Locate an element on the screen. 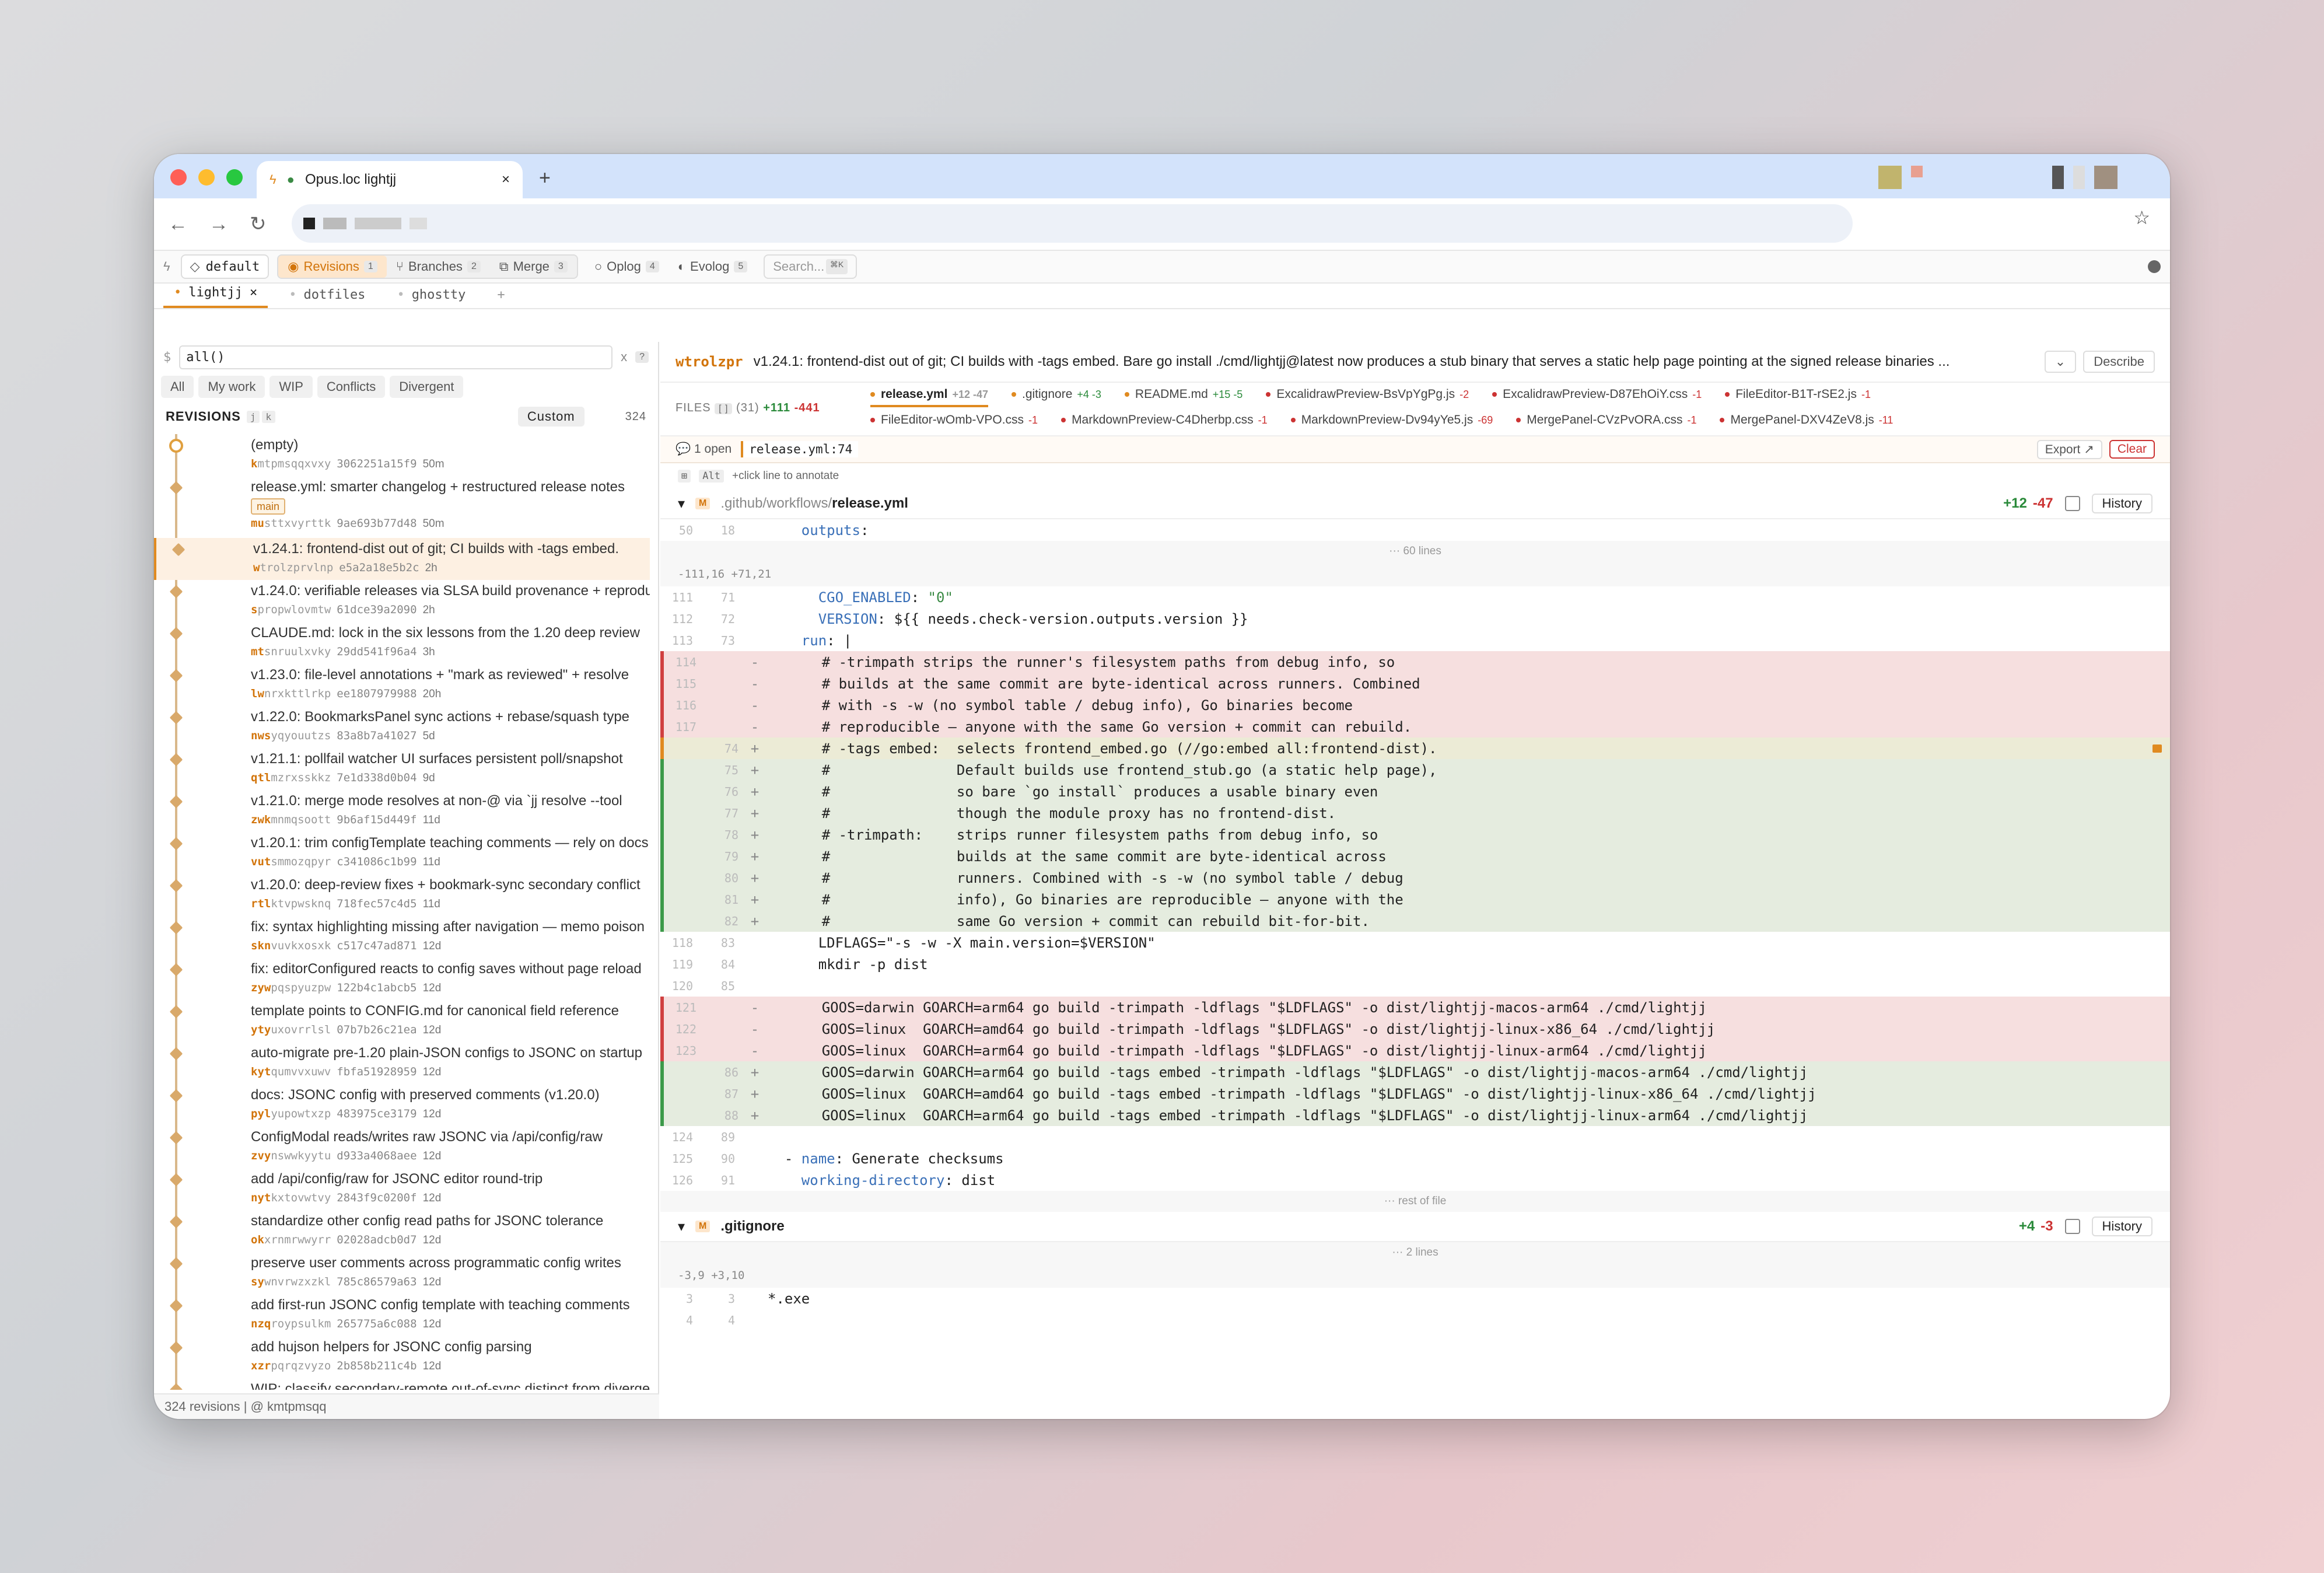  diff-line: 113 73 run: | is located at coordinates (1415, 640).